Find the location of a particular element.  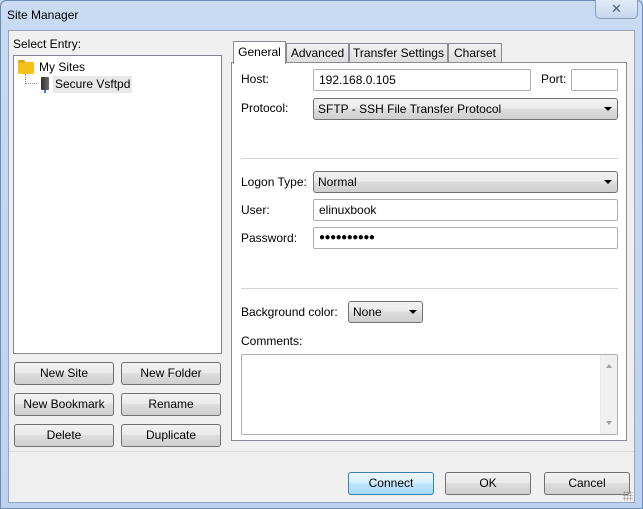

window-title: Site Manager is located at coordinates (43, 15).